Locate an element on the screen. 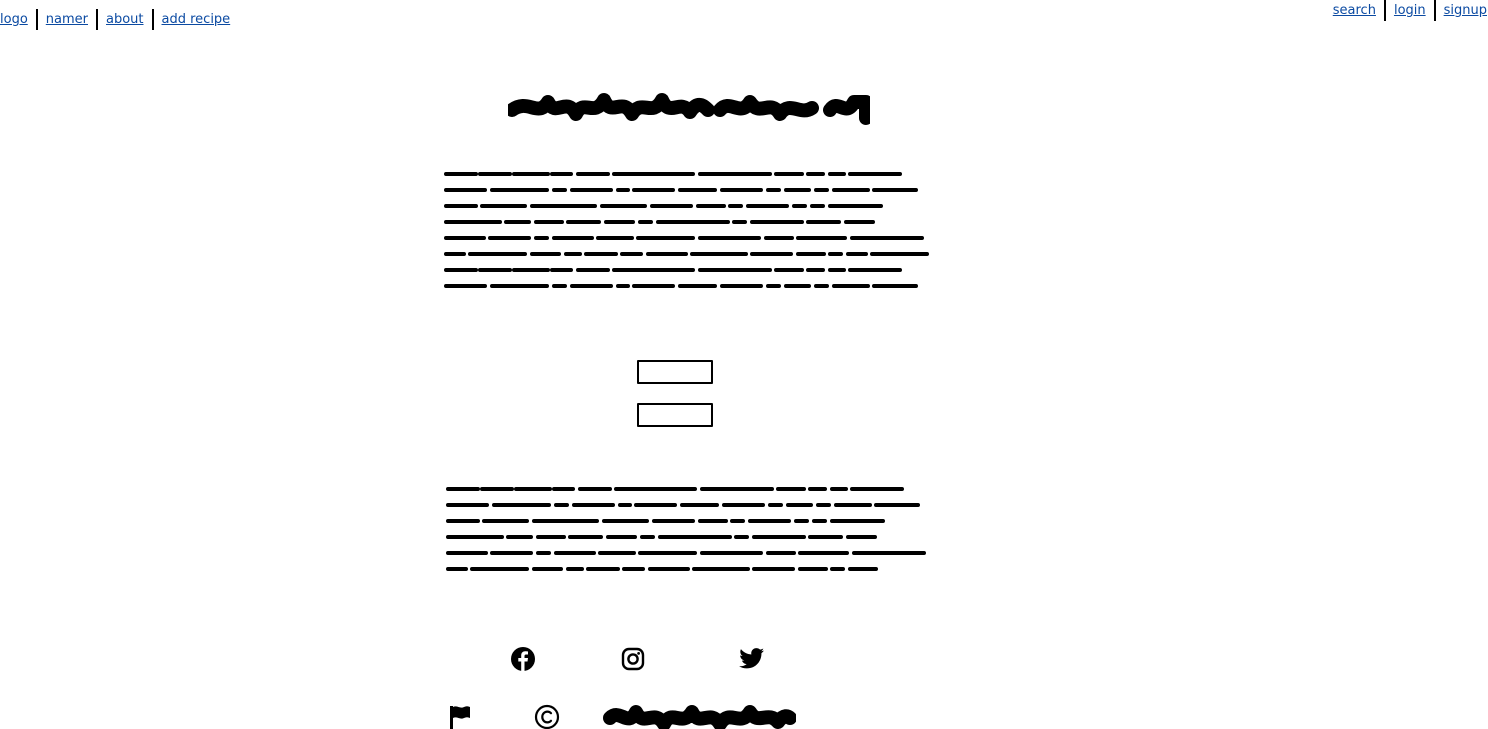 This screenshot has width=1488, height=729. nav-link-search: search is located at coordinates (1354, 10).